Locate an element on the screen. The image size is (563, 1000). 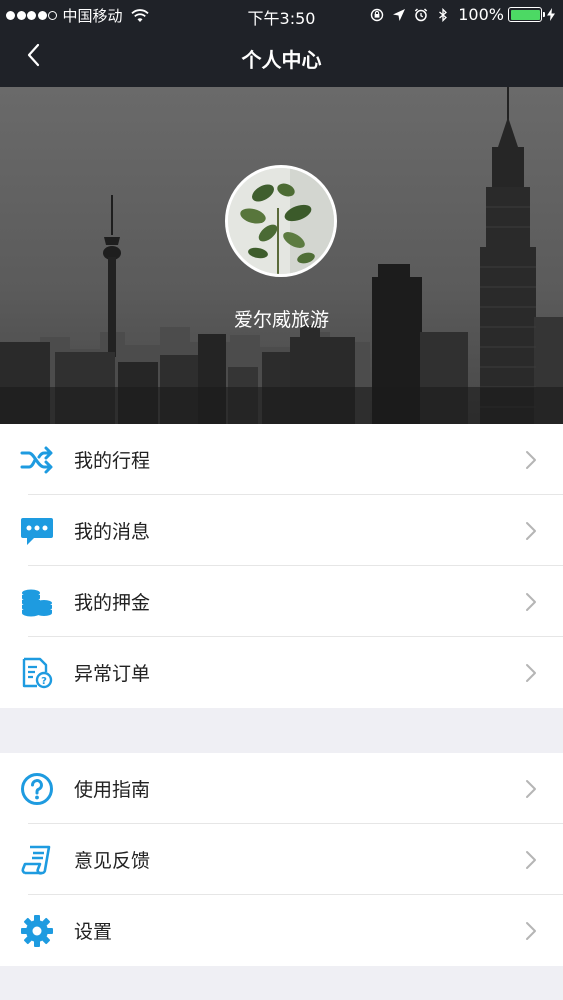
menu-item-guide: 使用指南 is located at coordinates (281, 788).